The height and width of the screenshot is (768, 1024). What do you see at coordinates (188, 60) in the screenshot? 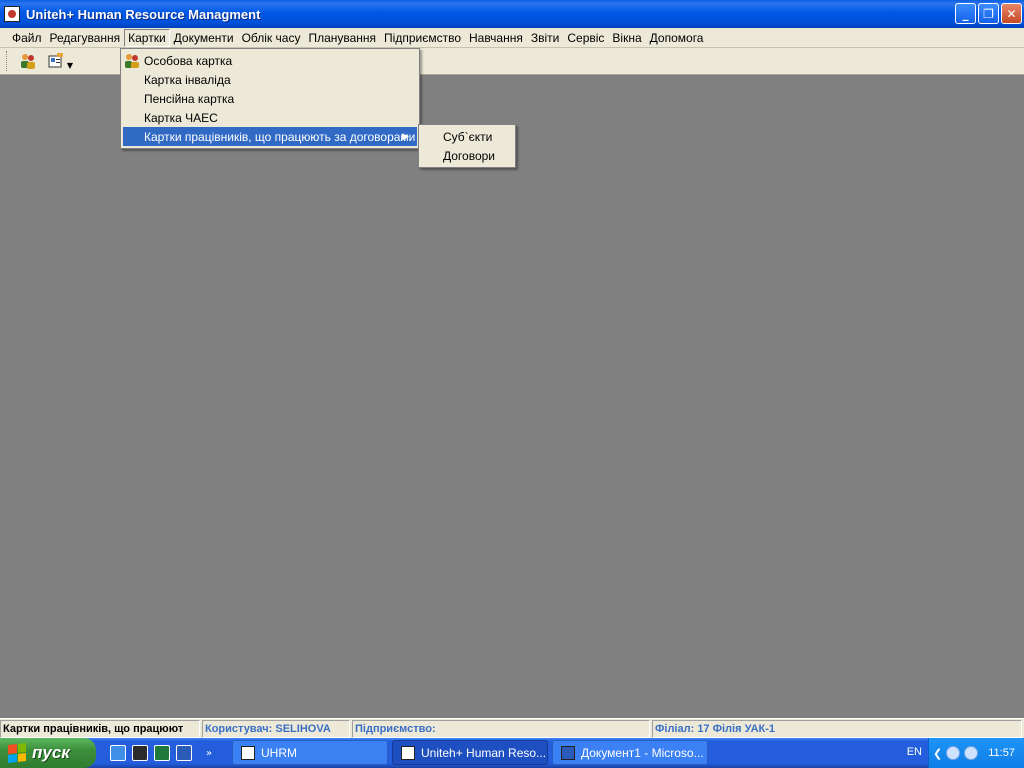
I see `menu-item-label: Особова картка` at bounding box center [188, 60].